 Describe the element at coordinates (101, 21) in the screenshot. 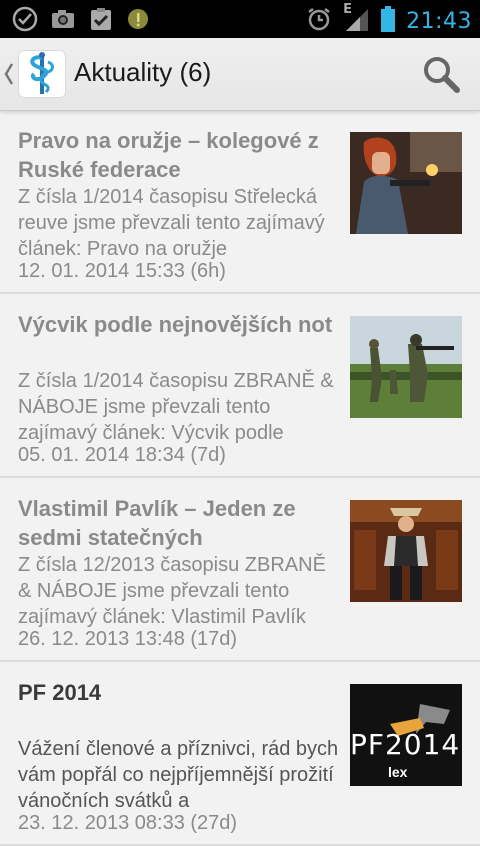

I see `clipboard-check-icon` at that location.